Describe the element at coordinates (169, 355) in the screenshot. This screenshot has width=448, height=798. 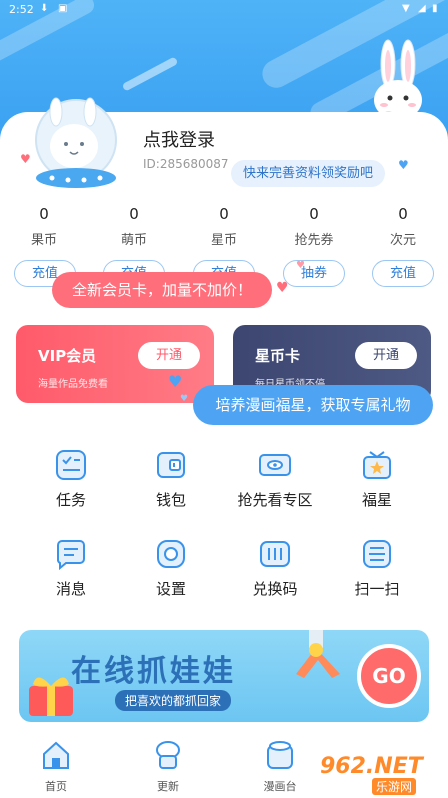
I see `vip-open-button: 开通` at that location.